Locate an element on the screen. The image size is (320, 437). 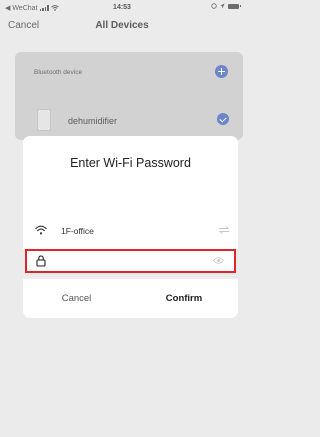
device-card: Bluetooth device dehumidifier is located at coordinates (129, 96).